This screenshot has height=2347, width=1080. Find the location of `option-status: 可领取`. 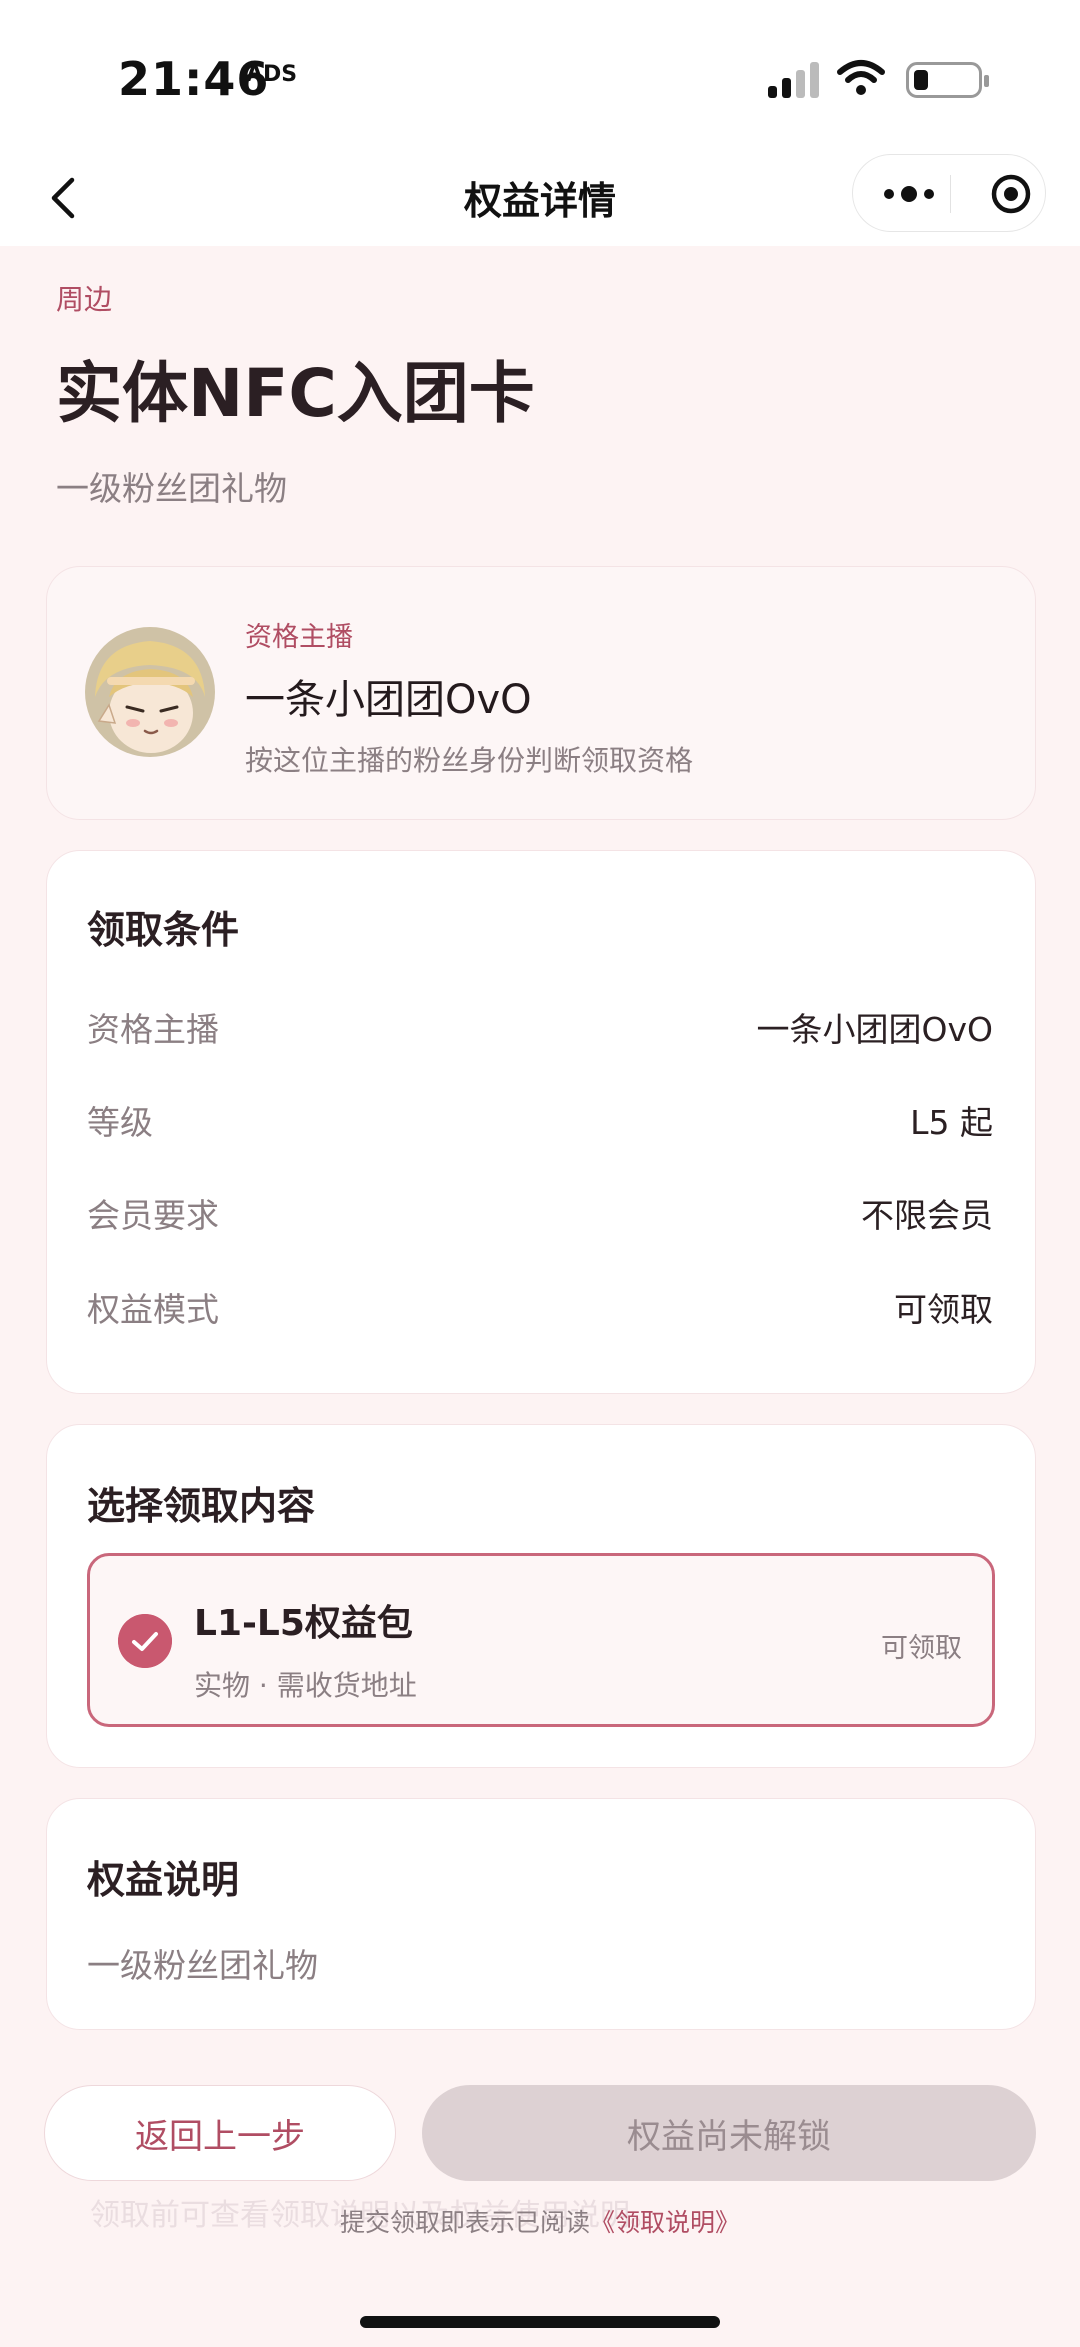

option-status: 可领取 is located at coordinates (921, 1648).